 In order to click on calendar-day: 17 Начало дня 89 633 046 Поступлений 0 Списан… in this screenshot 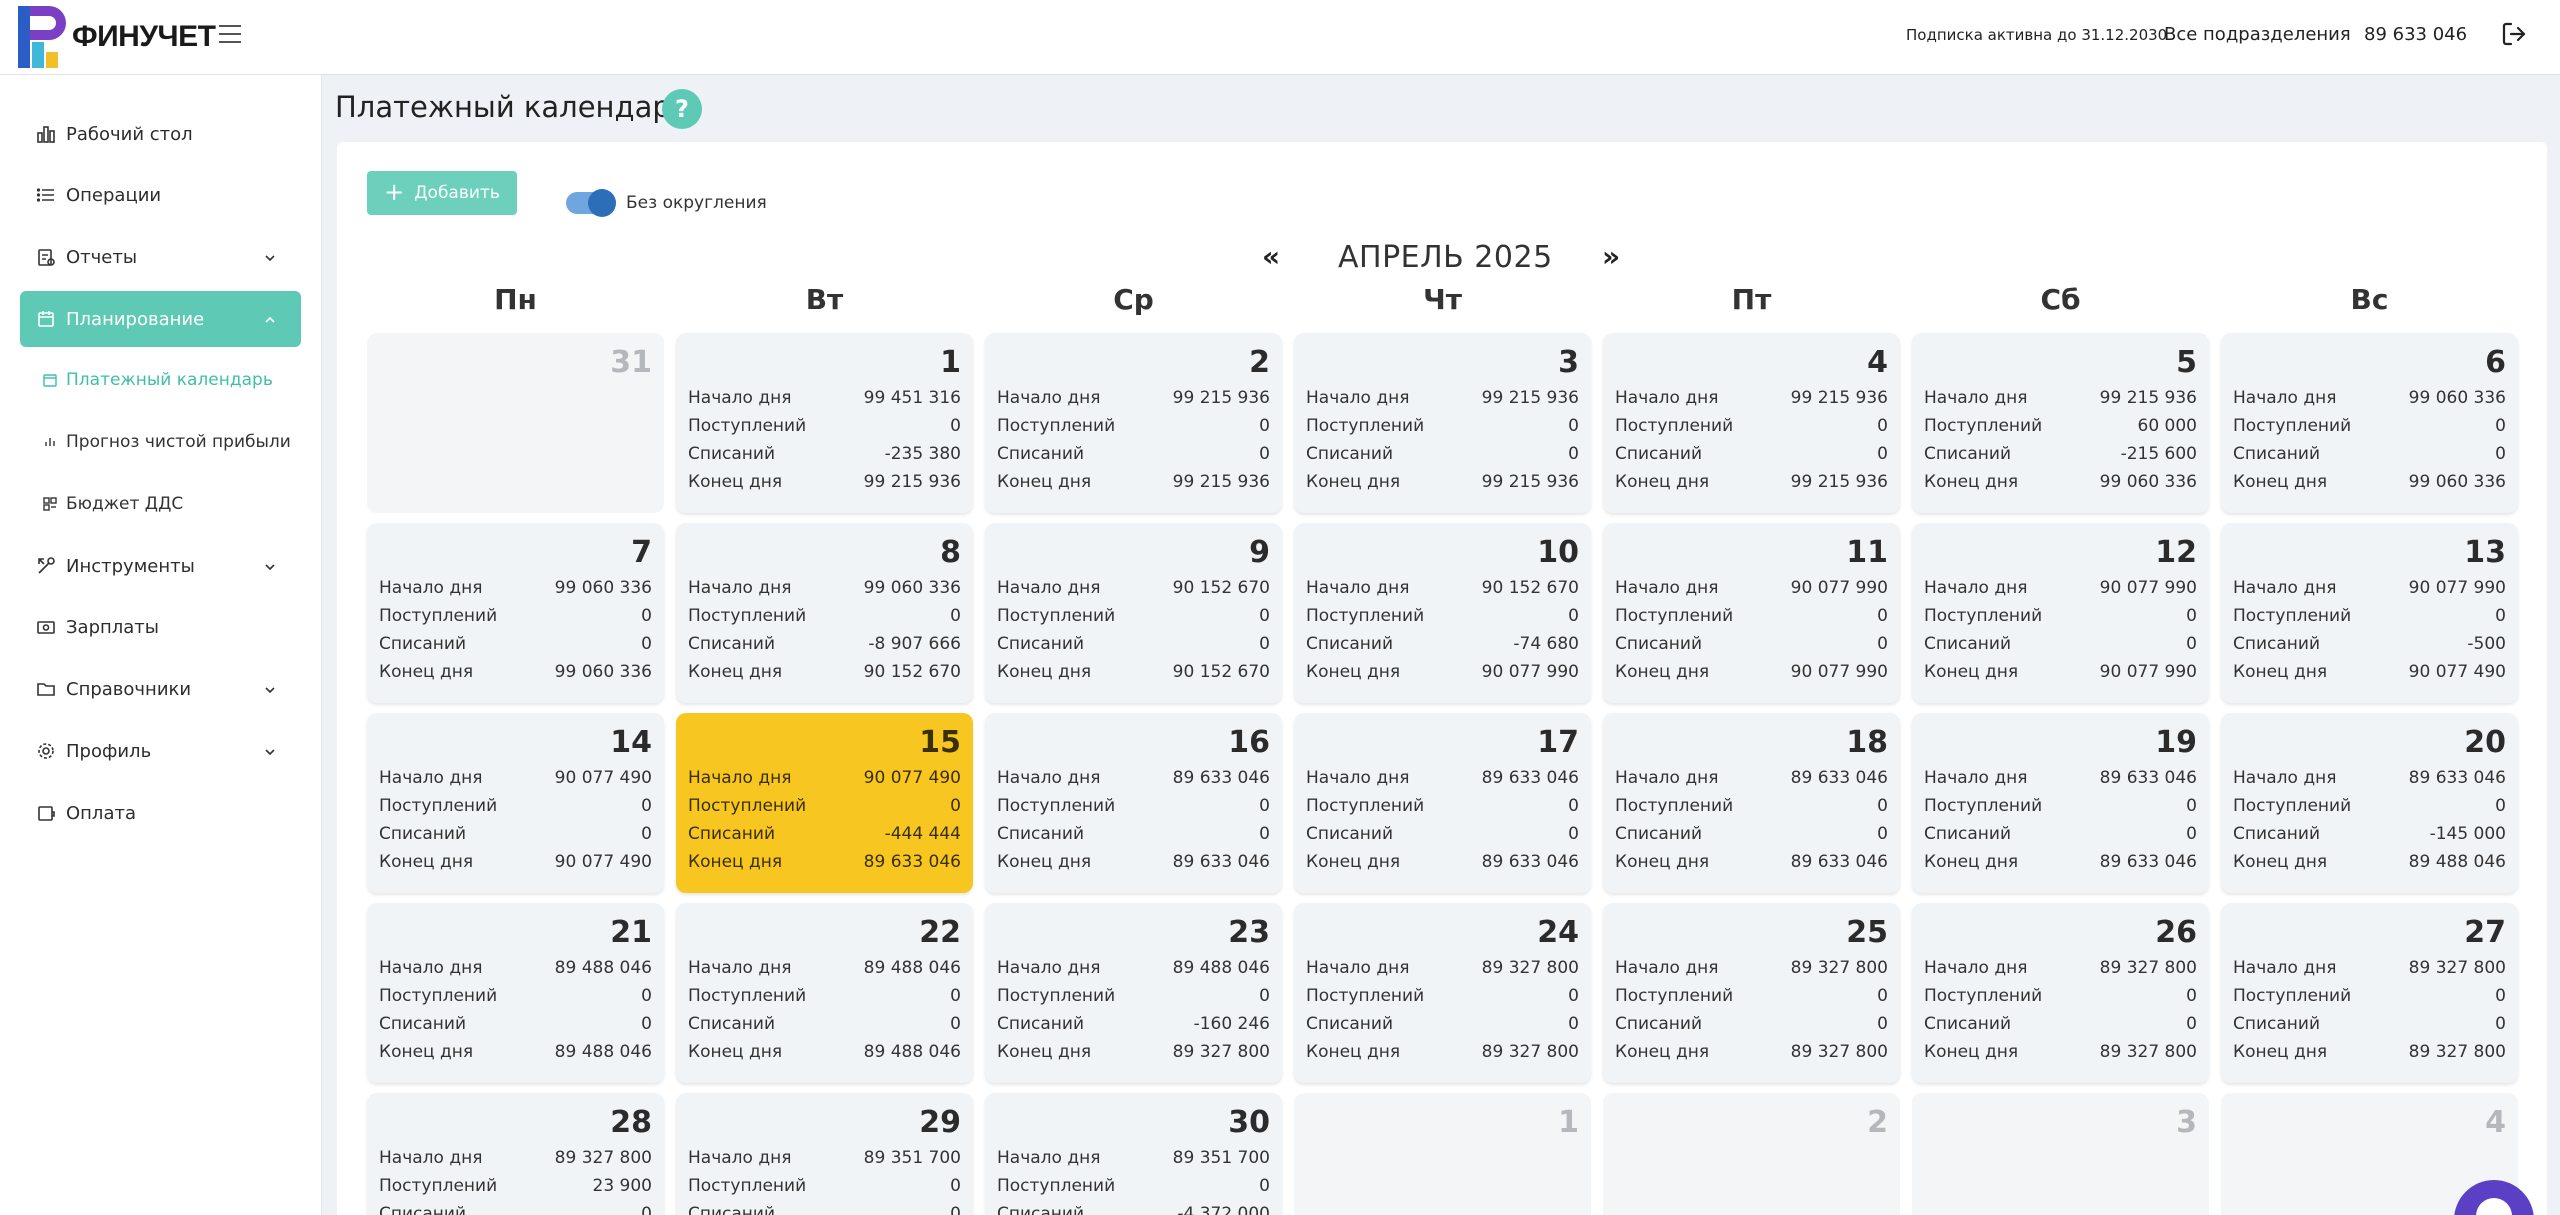, I will do `click(1442, 803)`.